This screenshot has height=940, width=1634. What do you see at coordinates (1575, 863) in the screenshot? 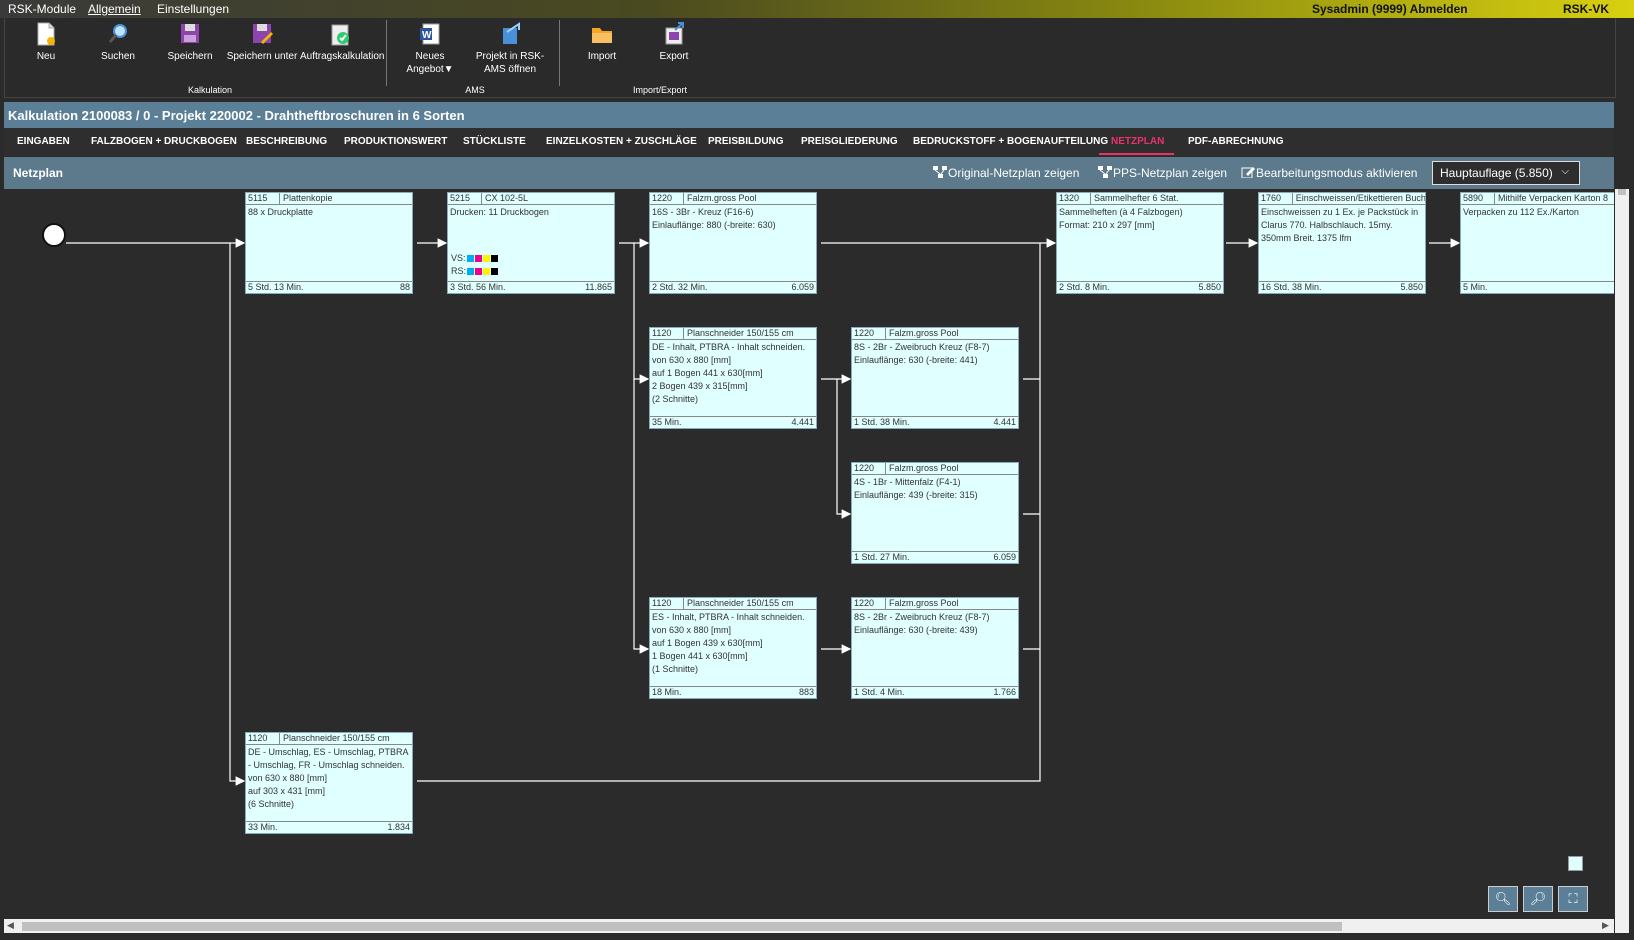
I see `minimap-indicator` at bounding box center [1575, 863].